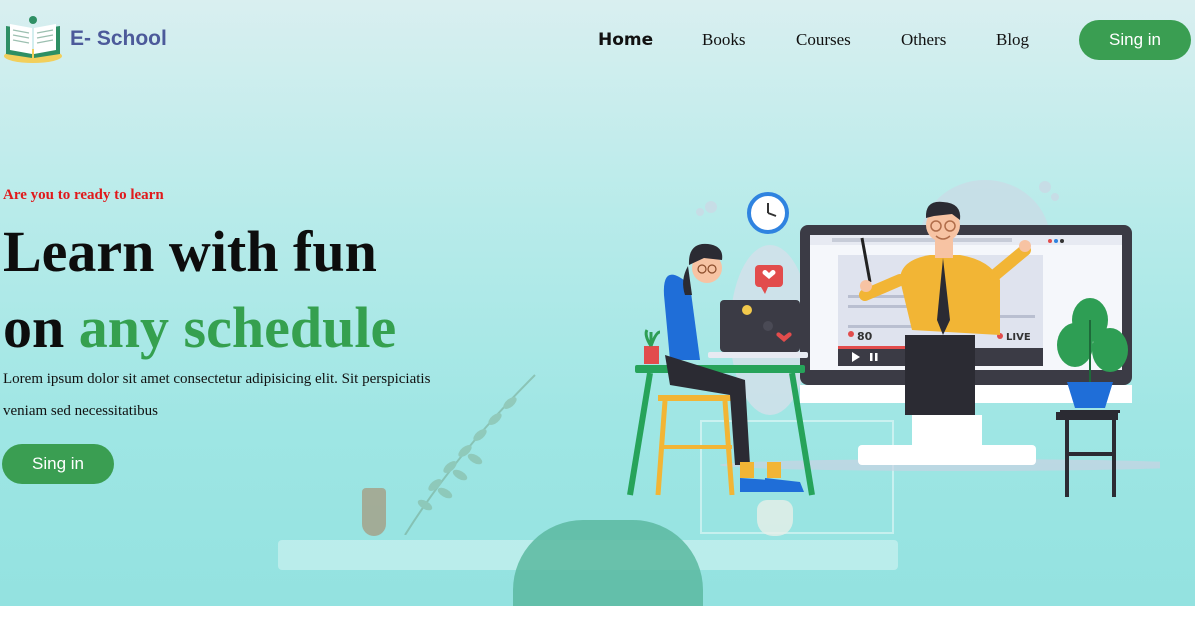 This screenshot has height=624, width=1195. What do you see at coordinates (625, 40) in the screenshot?
I see `nav-item-home: Home` at bounding box center [625, 40].